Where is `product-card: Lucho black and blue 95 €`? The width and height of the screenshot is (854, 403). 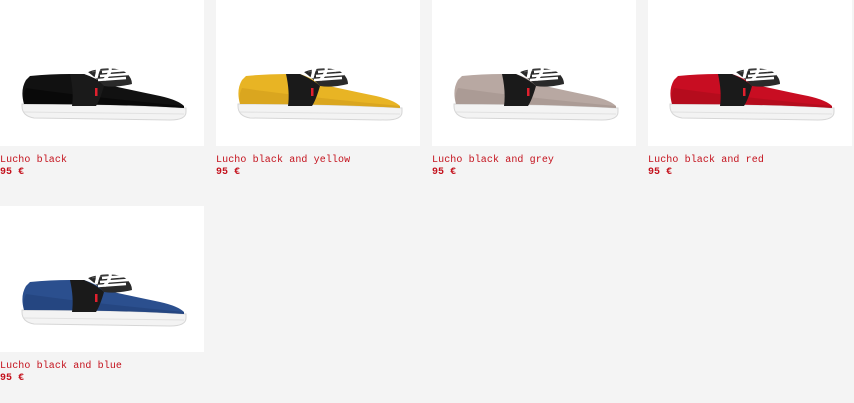
product-card: Lucho black and blue 95 € is located at coordinates (102, 295).